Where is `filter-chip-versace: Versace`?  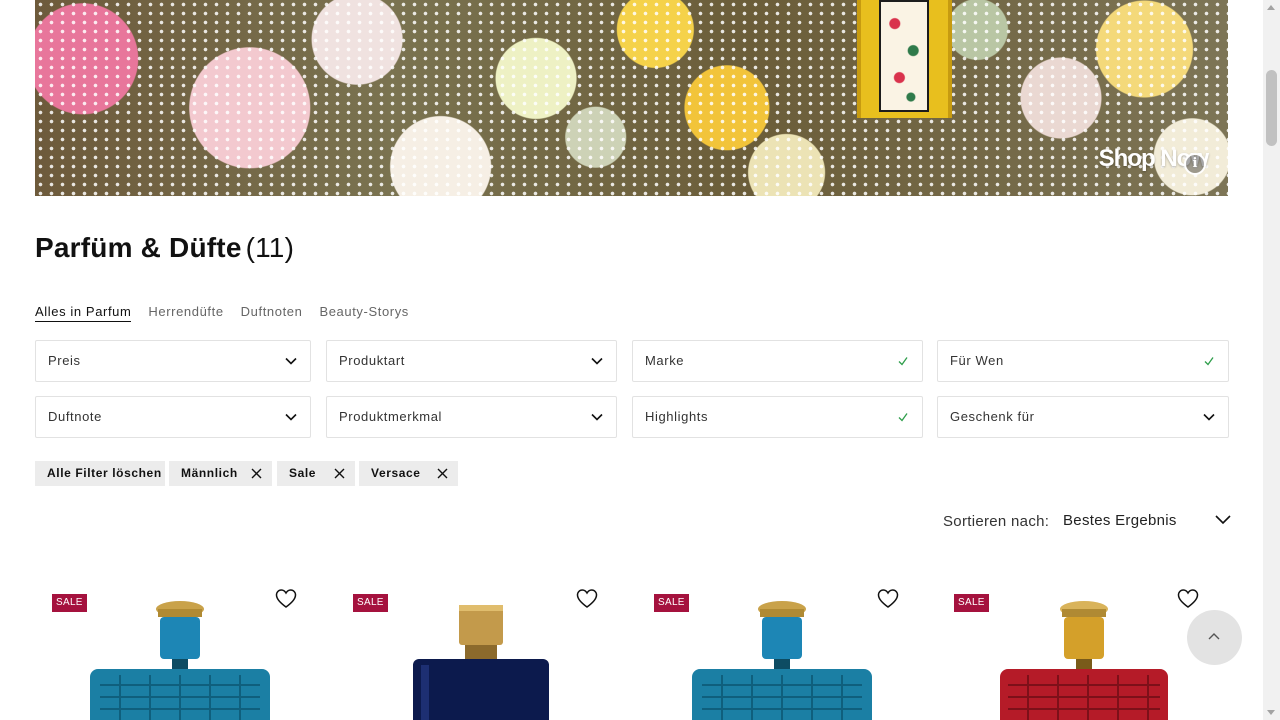
filter-chip-versace: Versace is located at coordinates (408, 473).